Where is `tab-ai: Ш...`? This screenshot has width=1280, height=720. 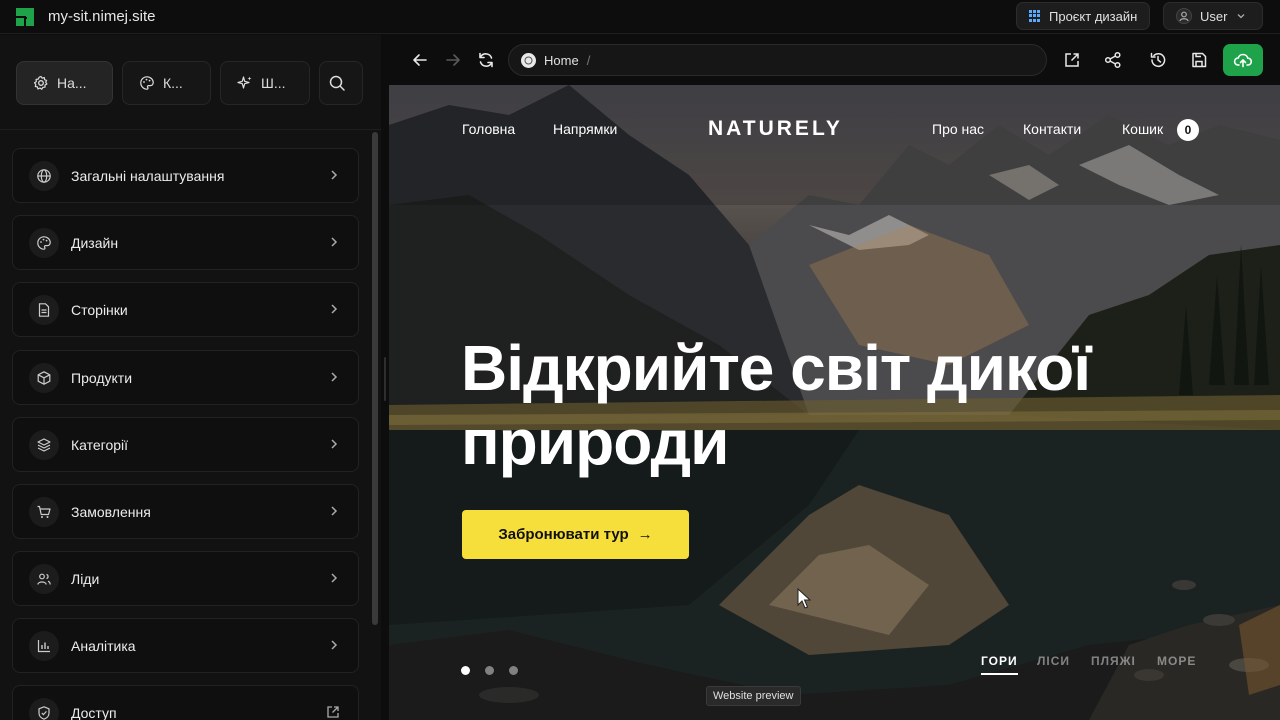 tab-ai: Ш... is located at coordinates (265, 83).